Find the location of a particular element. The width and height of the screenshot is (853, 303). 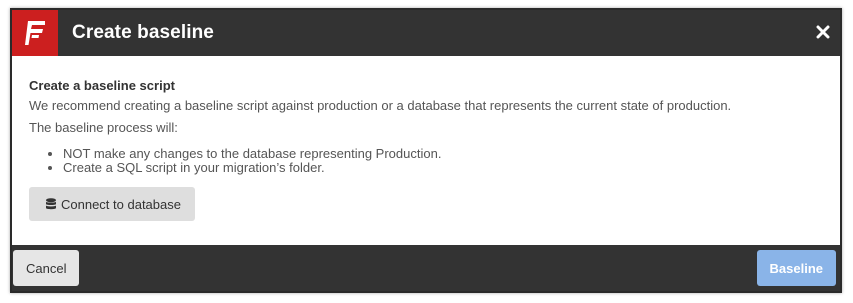

database-icon is located at coordinates (51, 203).